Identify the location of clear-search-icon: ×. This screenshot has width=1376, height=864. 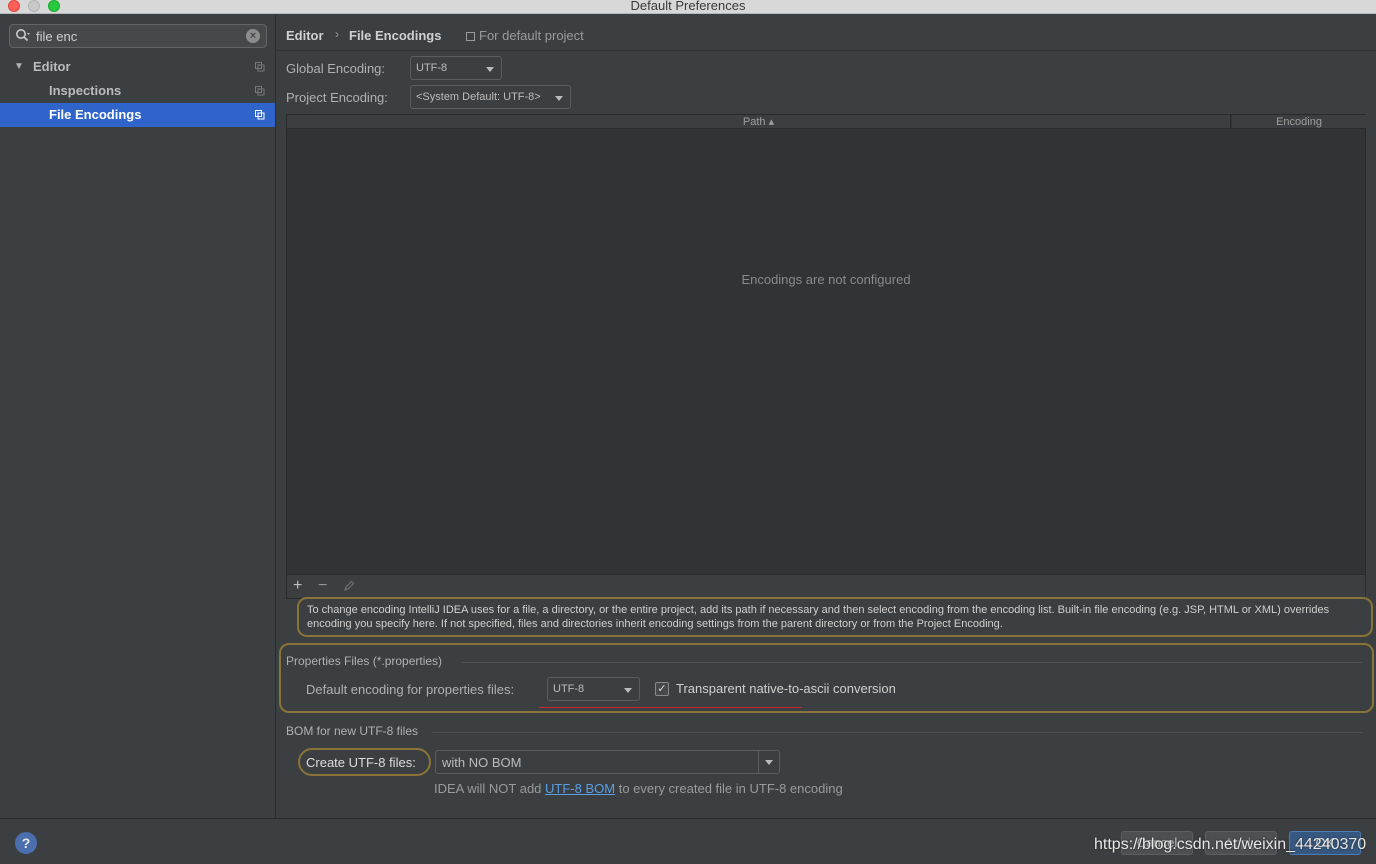
(253, 36).